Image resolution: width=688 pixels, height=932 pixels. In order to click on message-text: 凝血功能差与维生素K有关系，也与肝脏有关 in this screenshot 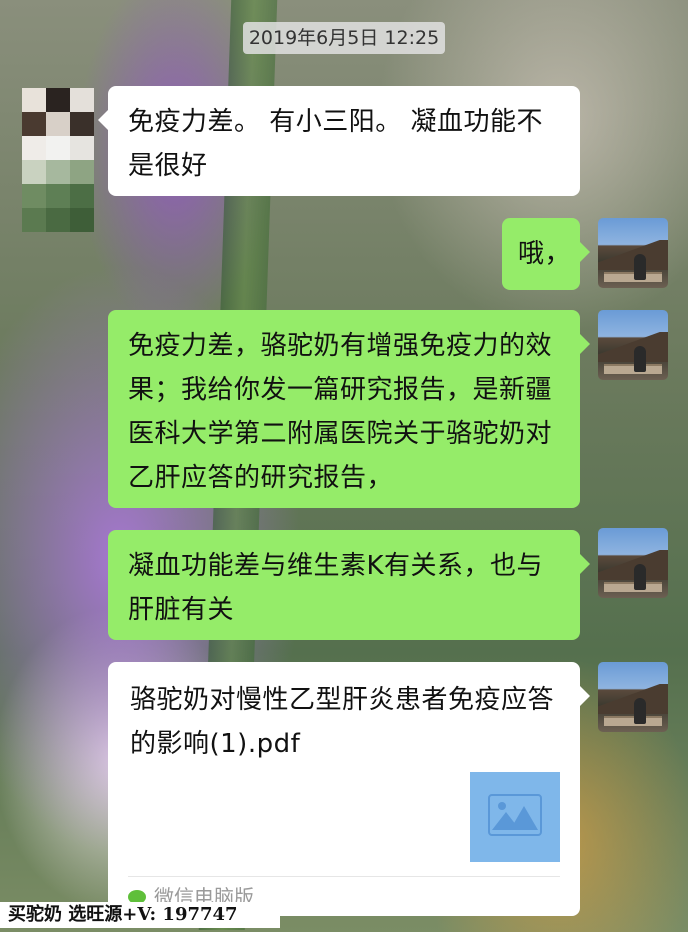, I will do `click(336, 588)`.